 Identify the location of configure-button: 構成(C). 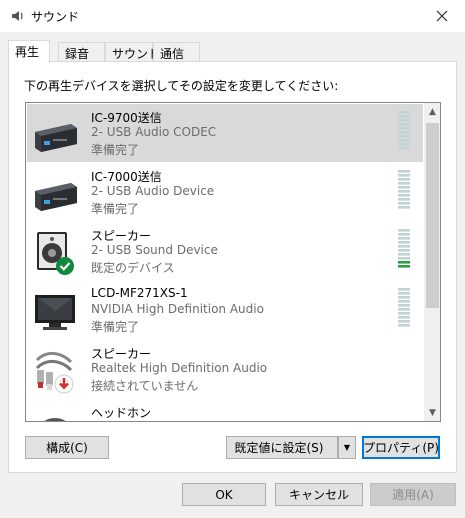
(67, 447).